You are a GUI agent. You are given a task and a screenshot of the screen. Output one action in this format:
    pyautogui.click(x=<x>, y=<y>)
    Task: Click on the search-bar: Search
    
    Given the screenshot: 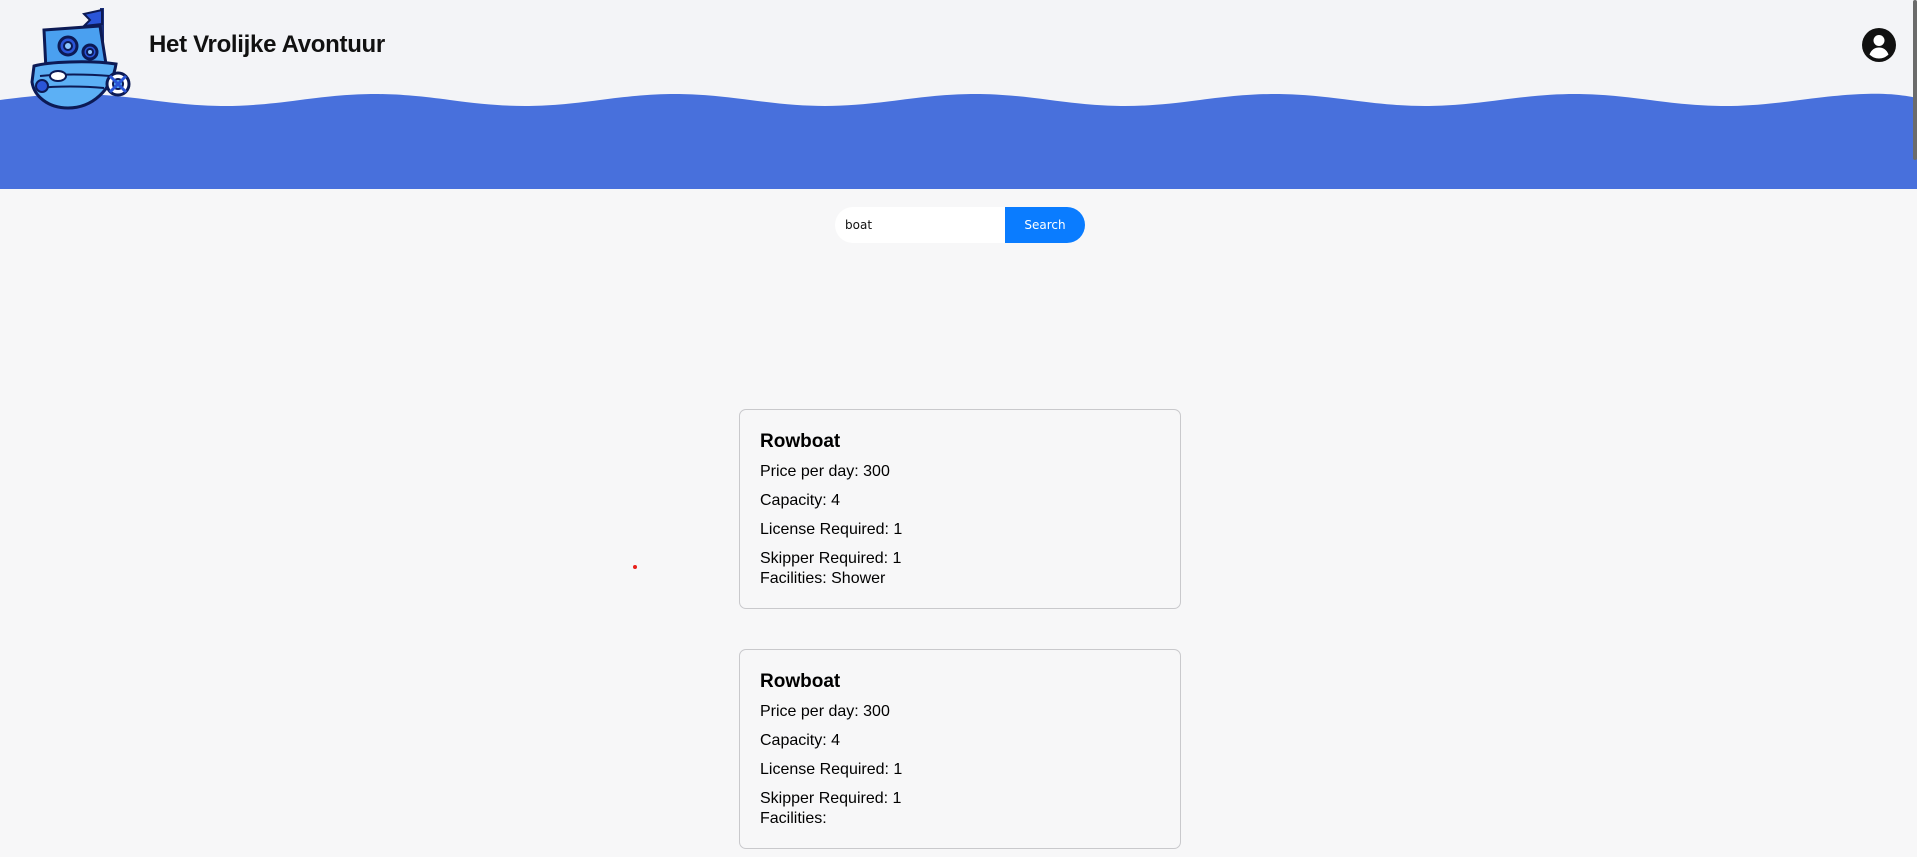 What is the action you would take?
    pyautogui.click(x=960, y=225)
    